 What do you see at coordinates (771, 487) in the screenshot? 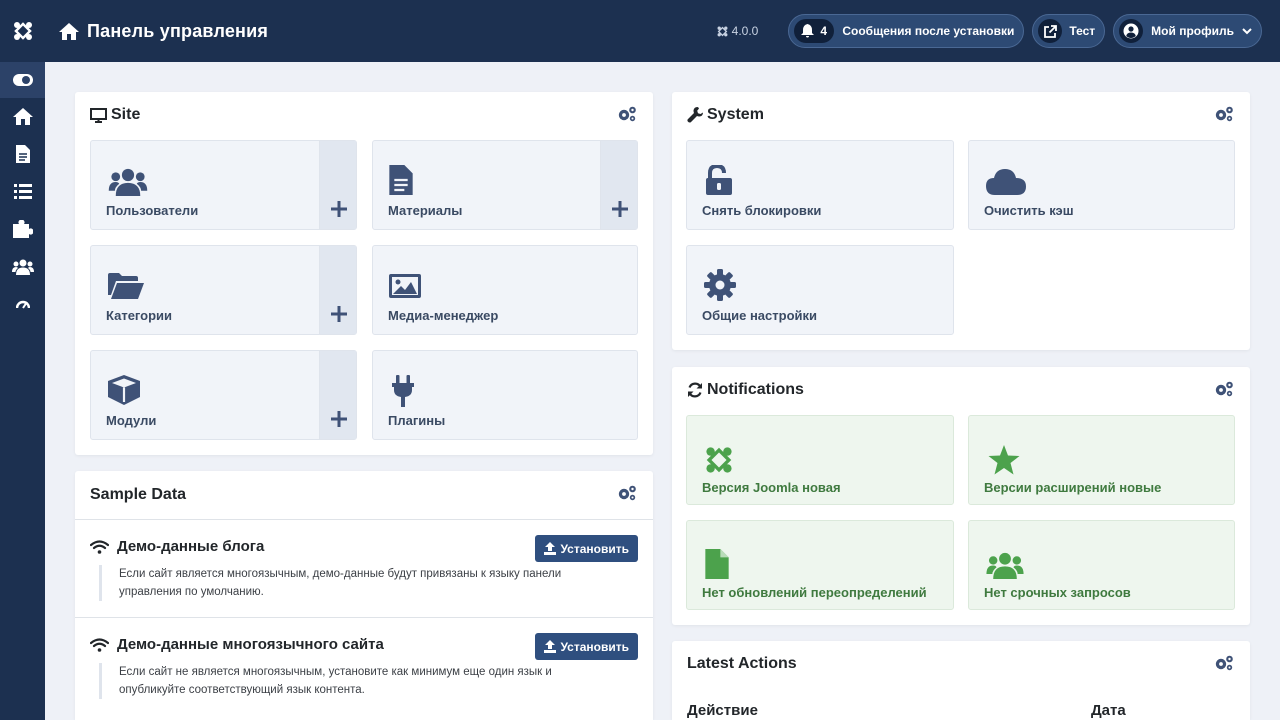
I see `tile-joomla-update-label: Версия Joomla новая` at bounding box center [771, 487].